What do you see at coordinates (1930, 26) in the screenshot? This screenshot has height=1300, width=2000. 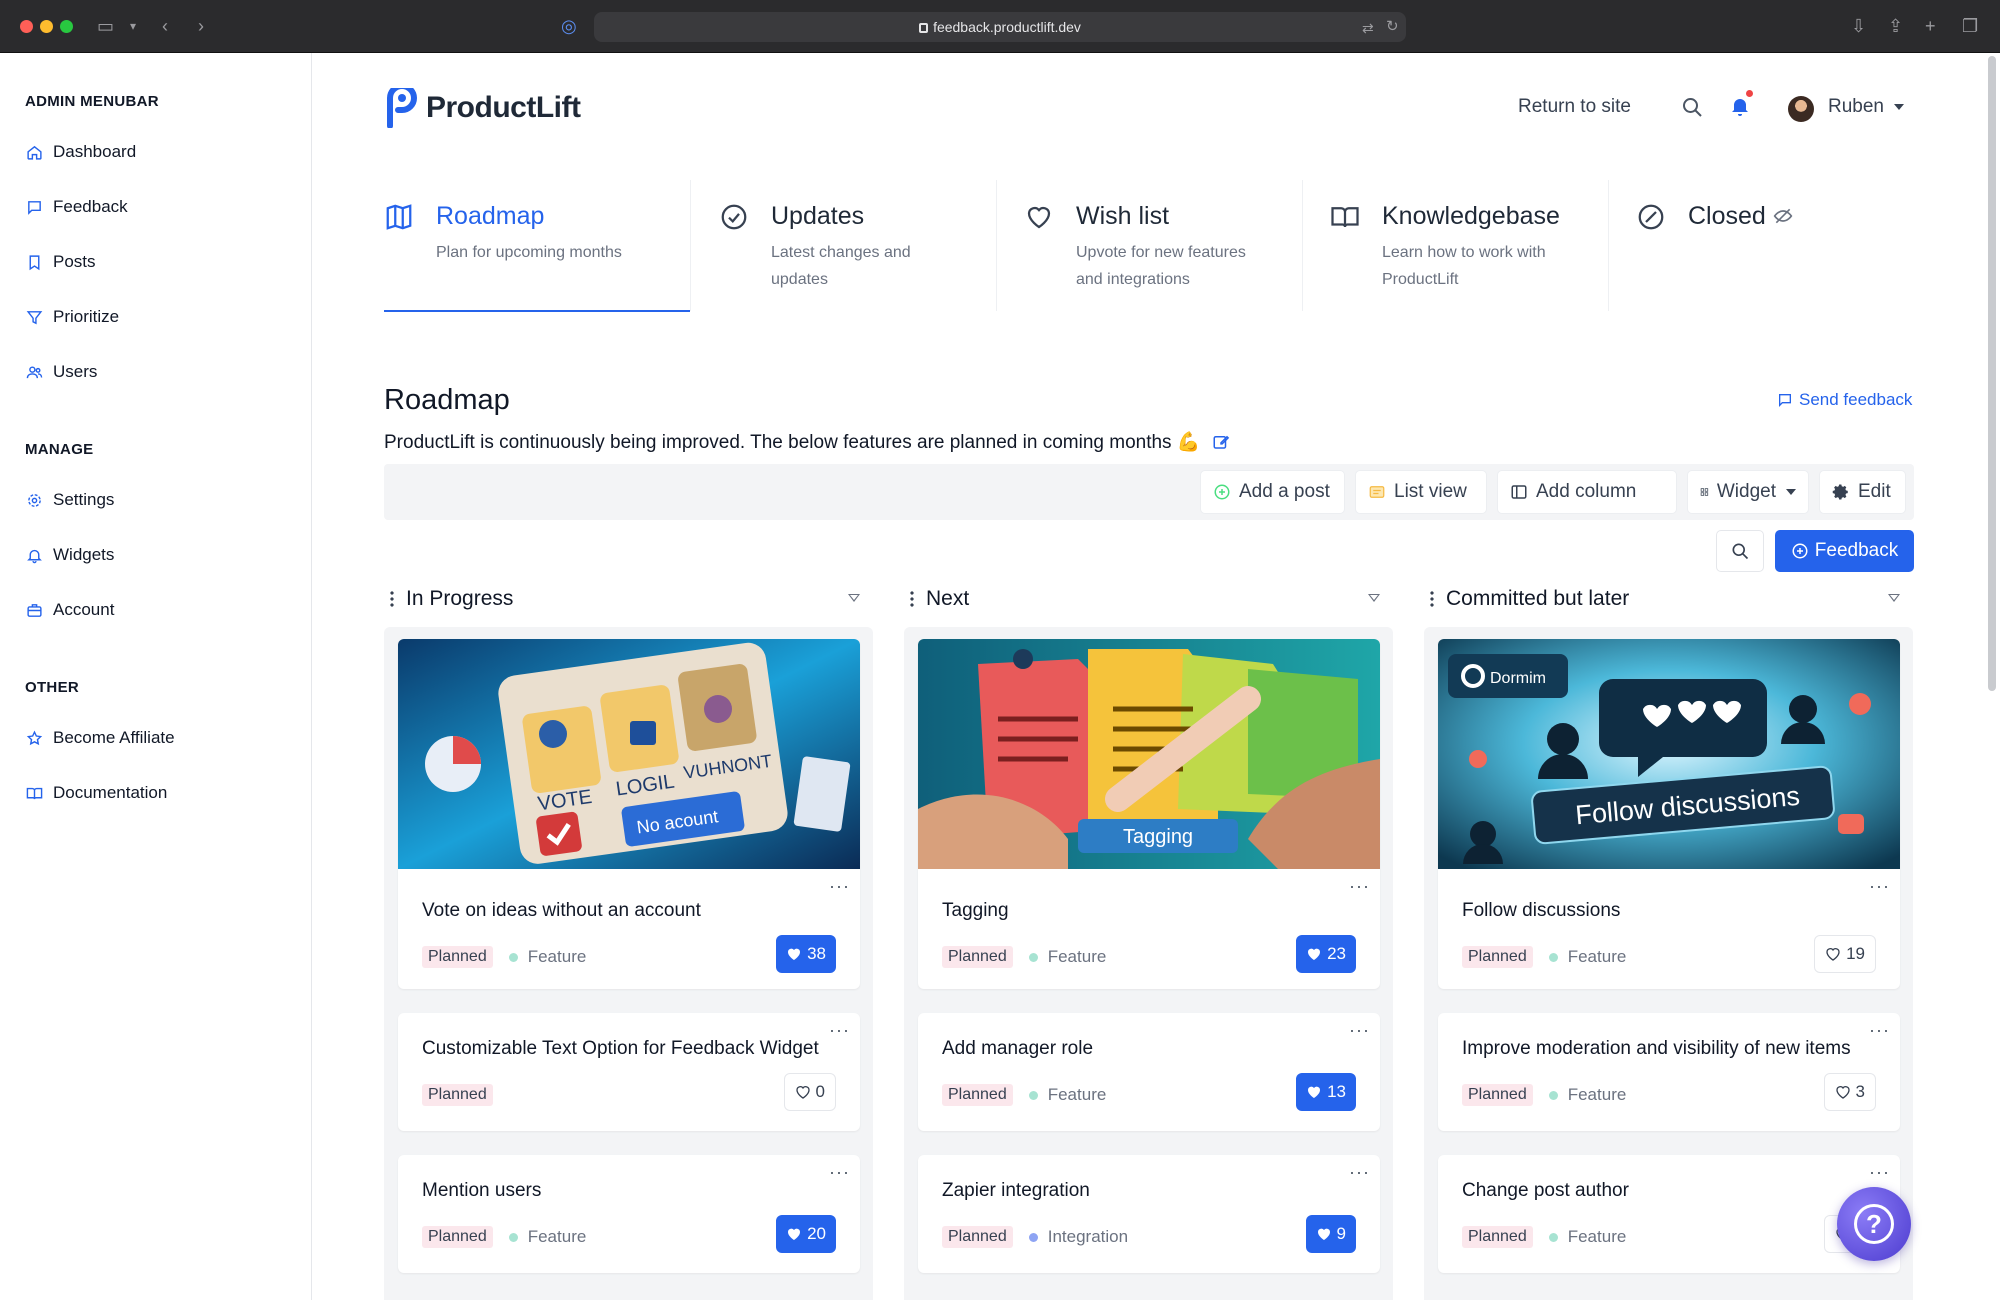 I see `new-tab-icon: +` at bounding box center [1930, 26].